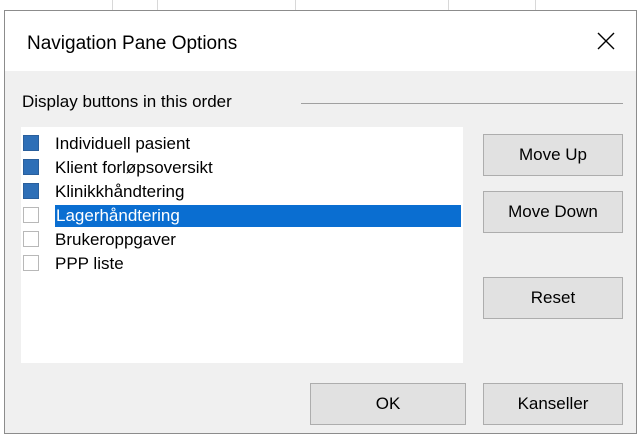 The image size is (638, 436). I want to click on list-item-label: Klinikkhåndtering, so click(120, 191).